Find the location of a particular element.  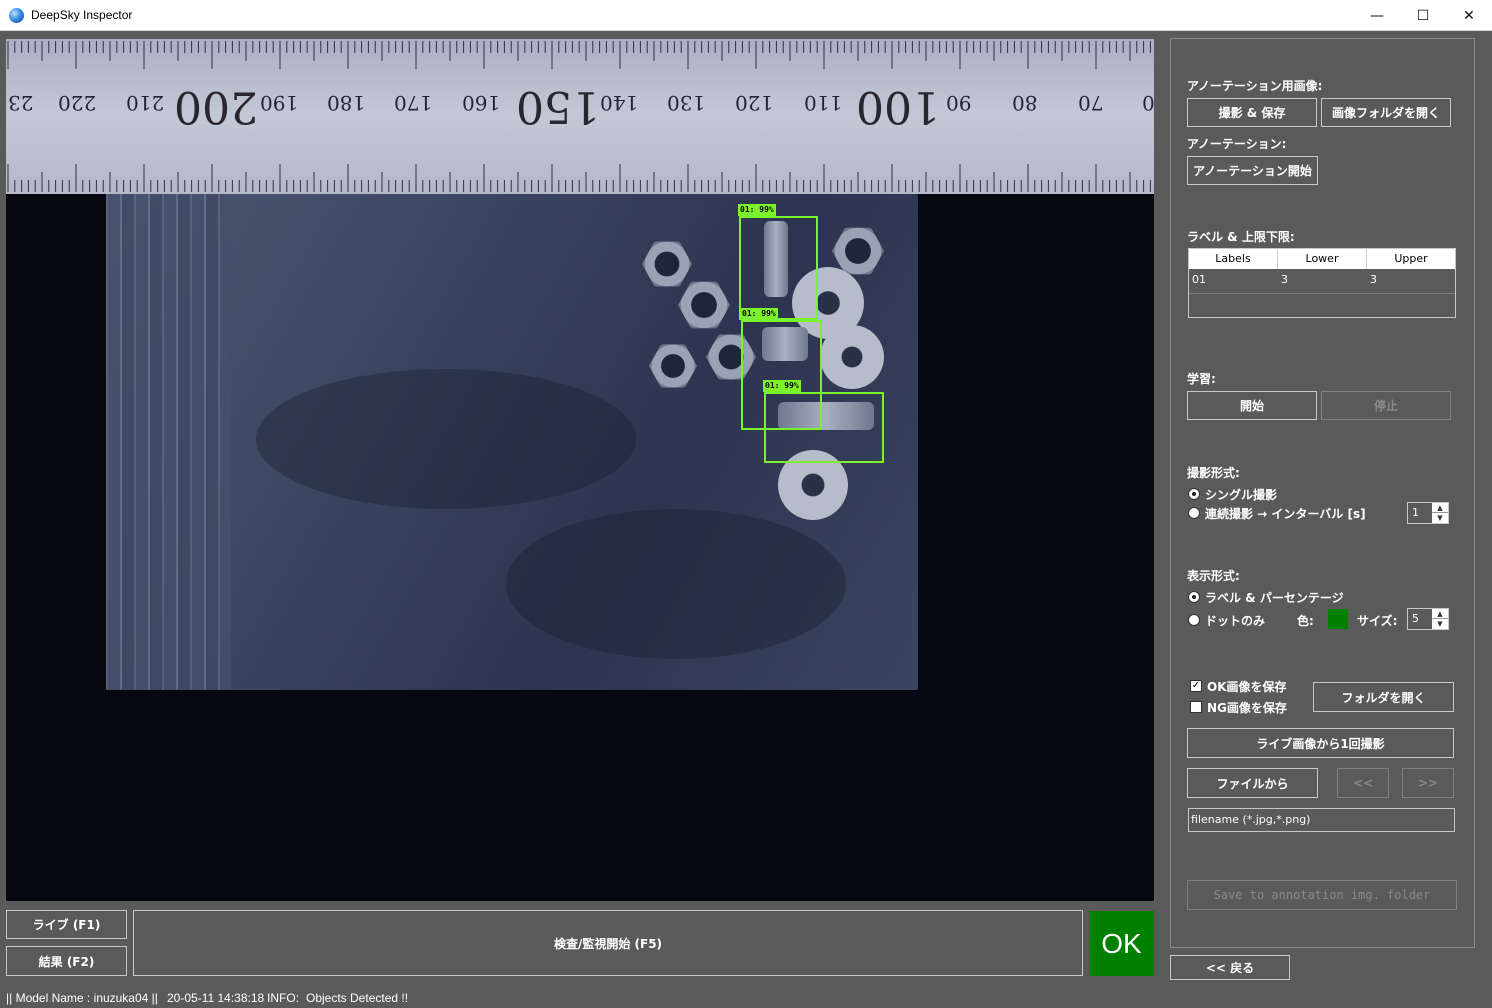

filename-input: filename (*.jpg,*.png) is located at coordinates (1321, 820).